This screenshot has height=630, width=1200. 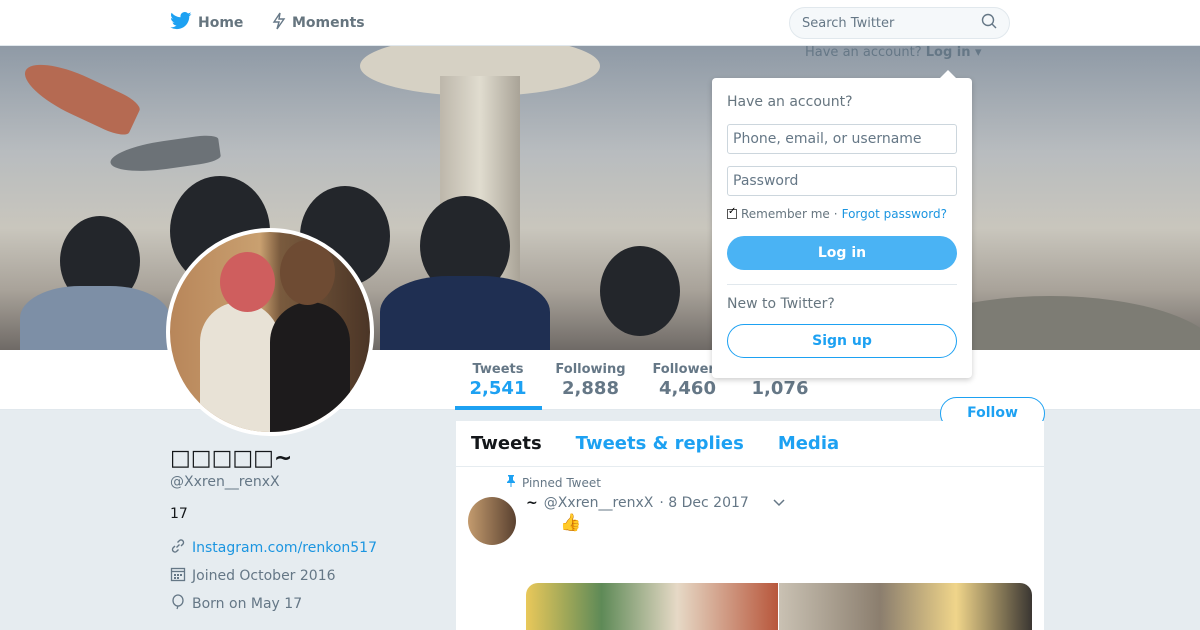 What do you see at coordinates (590, 369) in the screenshot?
I see `stat-label: Following` at bounding box center [590, 369].